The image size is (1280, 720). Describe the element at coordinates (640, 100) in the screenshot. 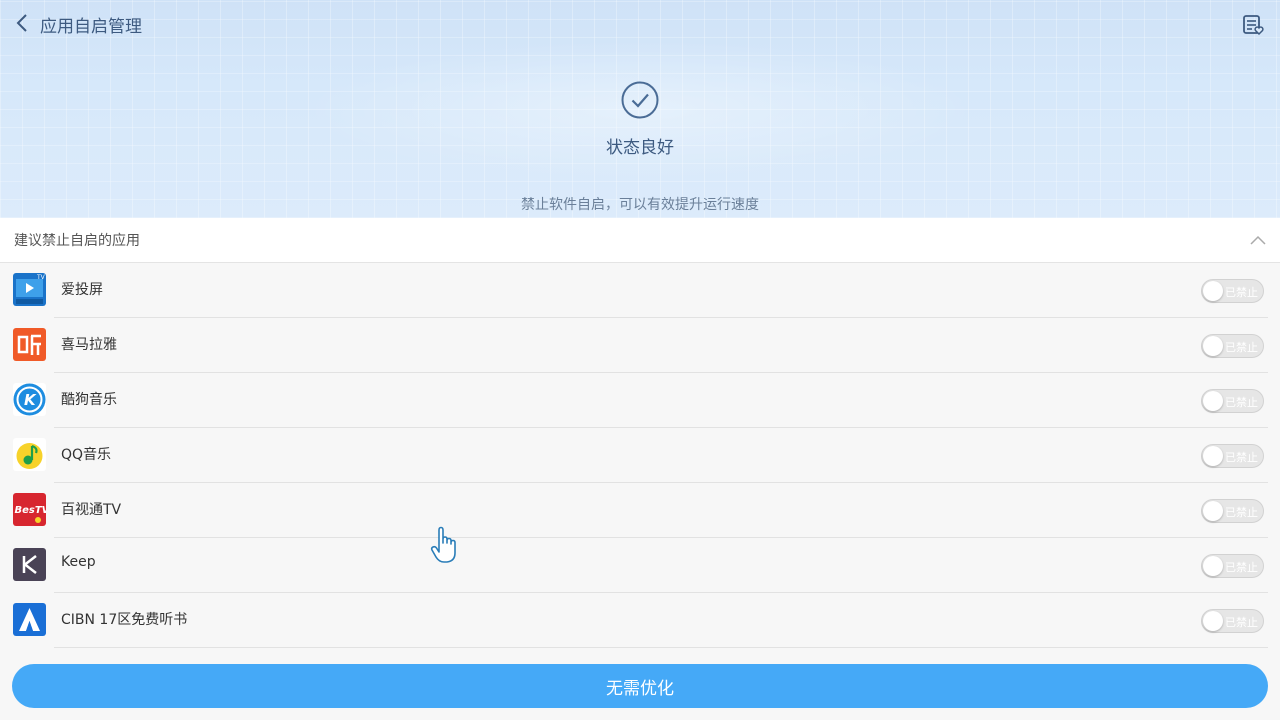

I see `check-circle-icon` at that location.